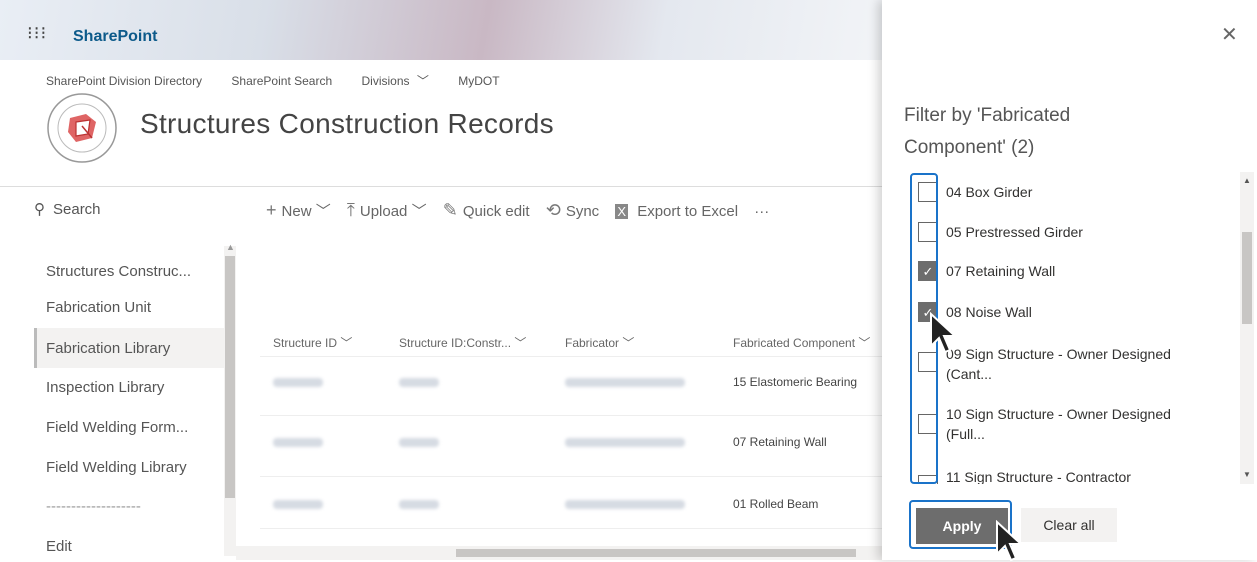 This screenshot has height=562, width=1257. I want to click on pencil-icon: ✎, so click(450, 210).